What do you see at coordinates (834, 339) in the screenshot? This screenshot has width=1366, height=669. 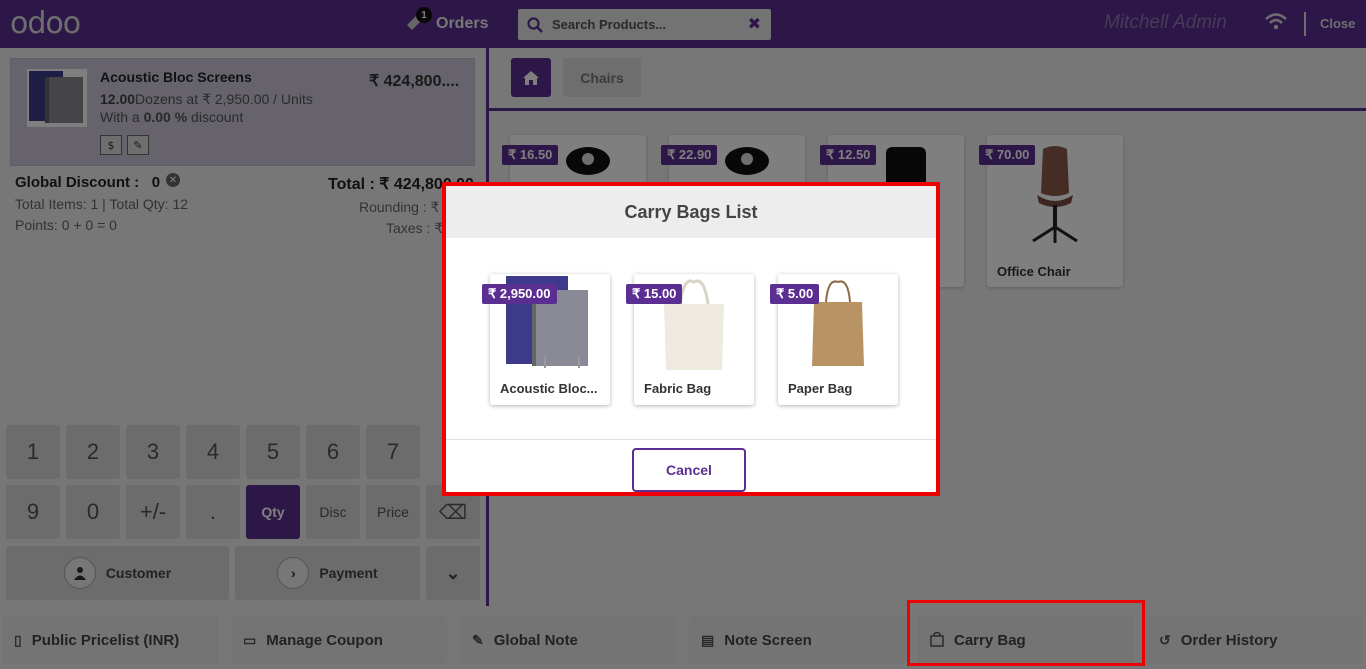 I see `bag-card: ₹ 5.00 Paper Bag` at bounding box center [834, 339].